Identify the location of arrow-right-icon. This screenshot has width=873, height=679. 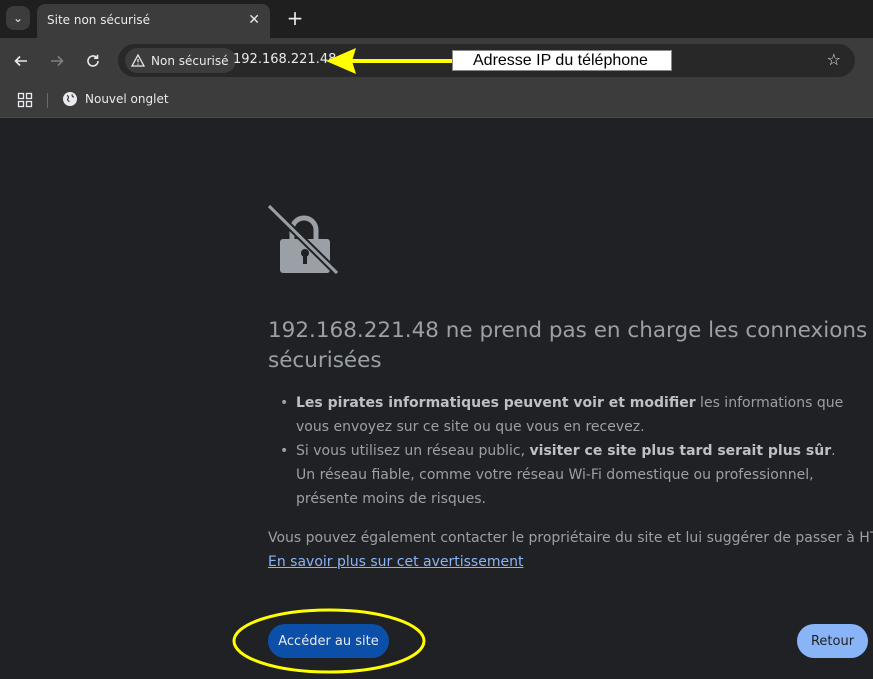
(57, 61).